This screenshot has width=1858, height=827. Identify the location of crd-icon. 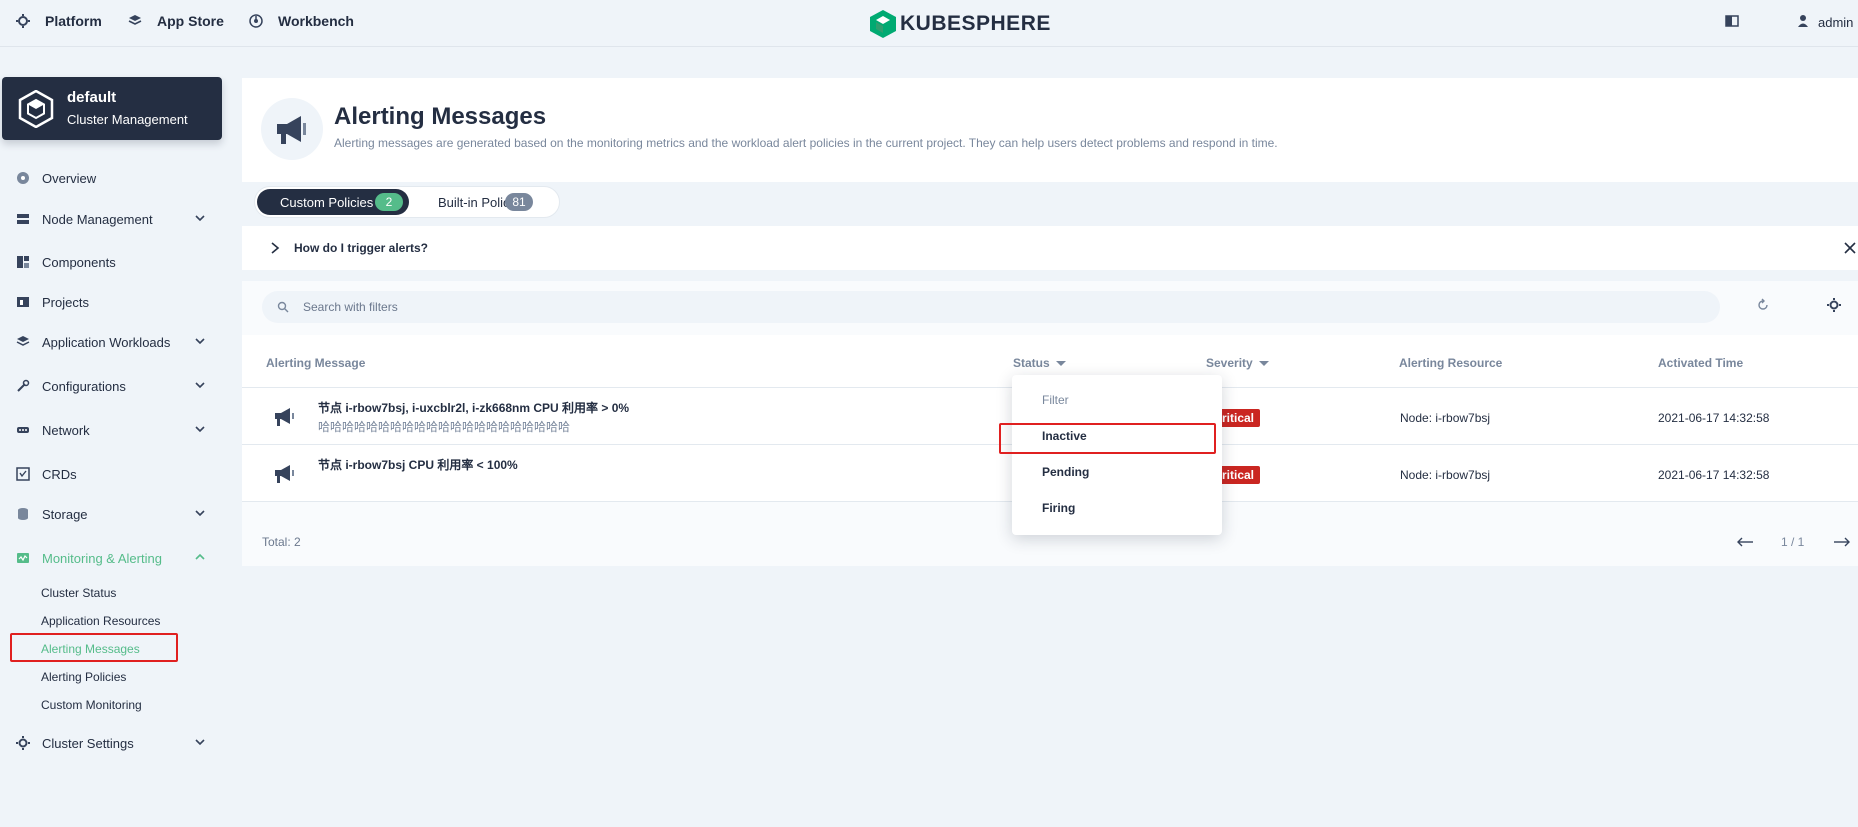
(23, 474).